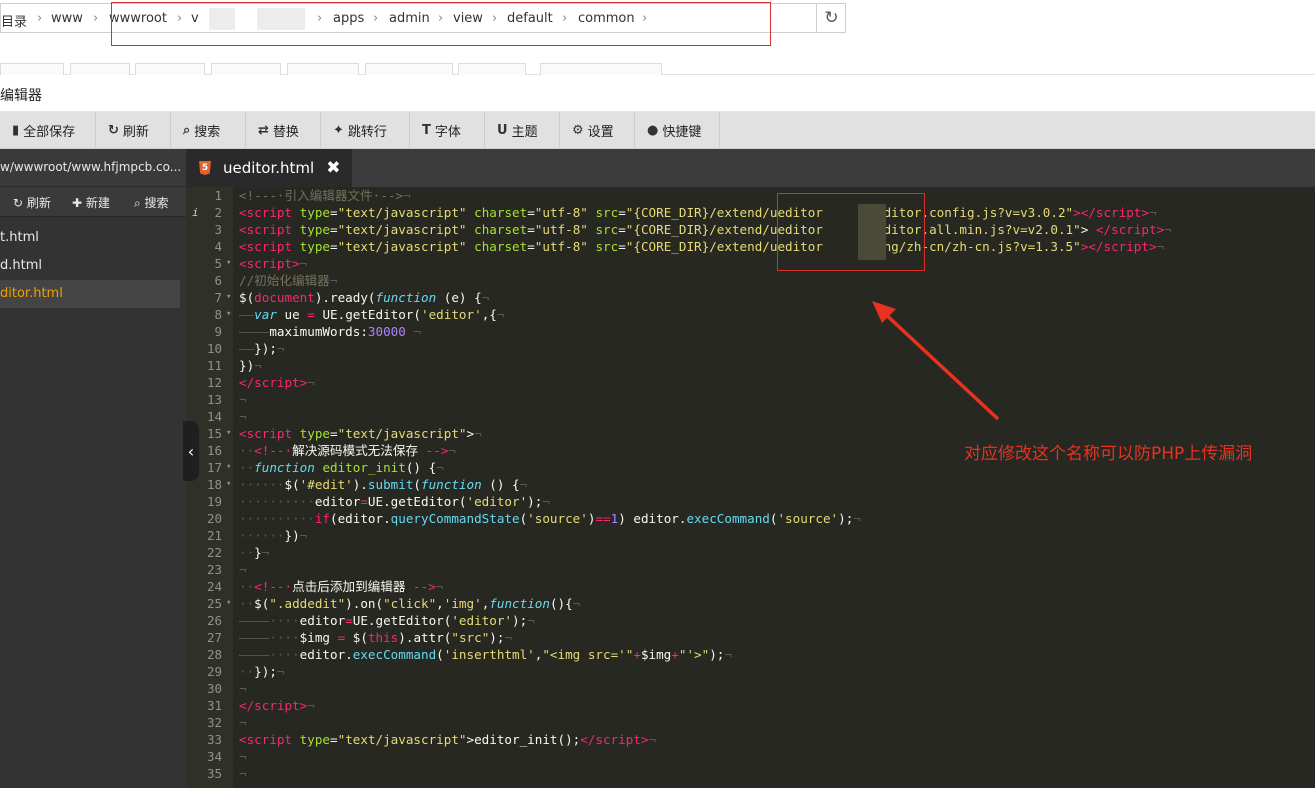  Describe the element at coordinates (214, 586) in the screenshot. I see `line-number: 24` at that location.